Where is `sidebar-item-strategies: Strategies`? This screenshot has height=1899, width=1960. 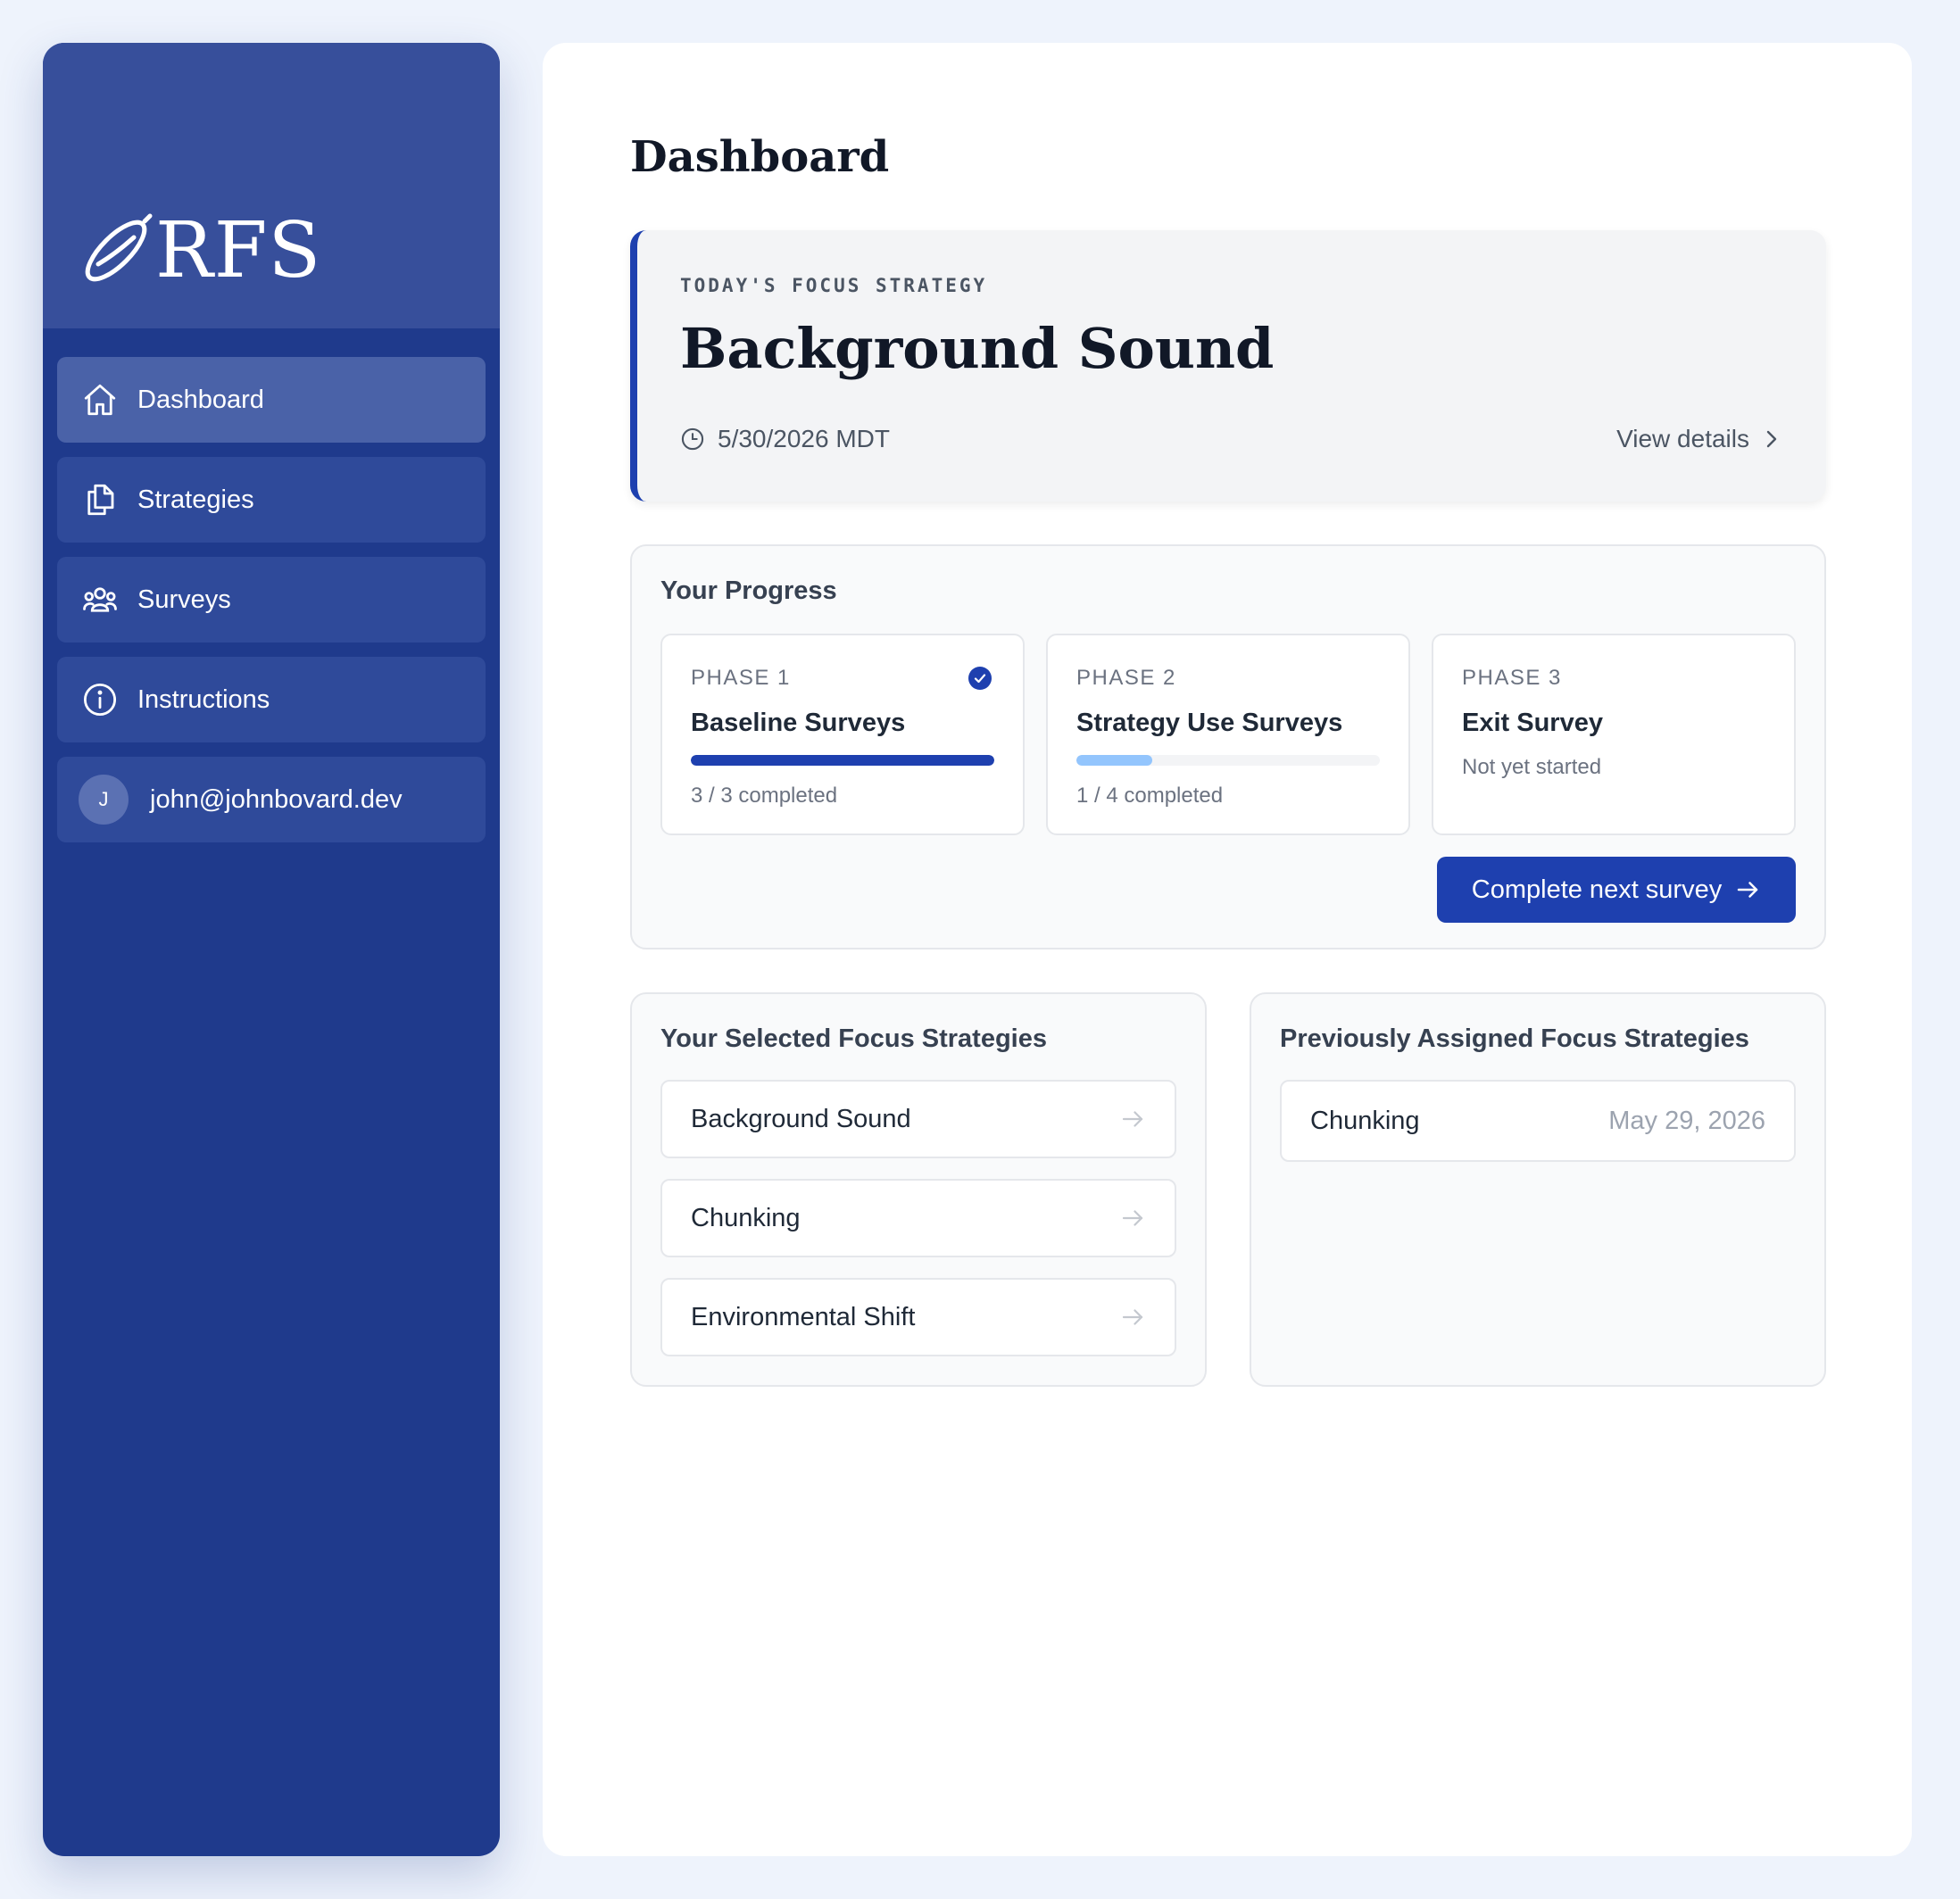 sidebar-item-strategies: Strategies is located at coordinates (271, 500).